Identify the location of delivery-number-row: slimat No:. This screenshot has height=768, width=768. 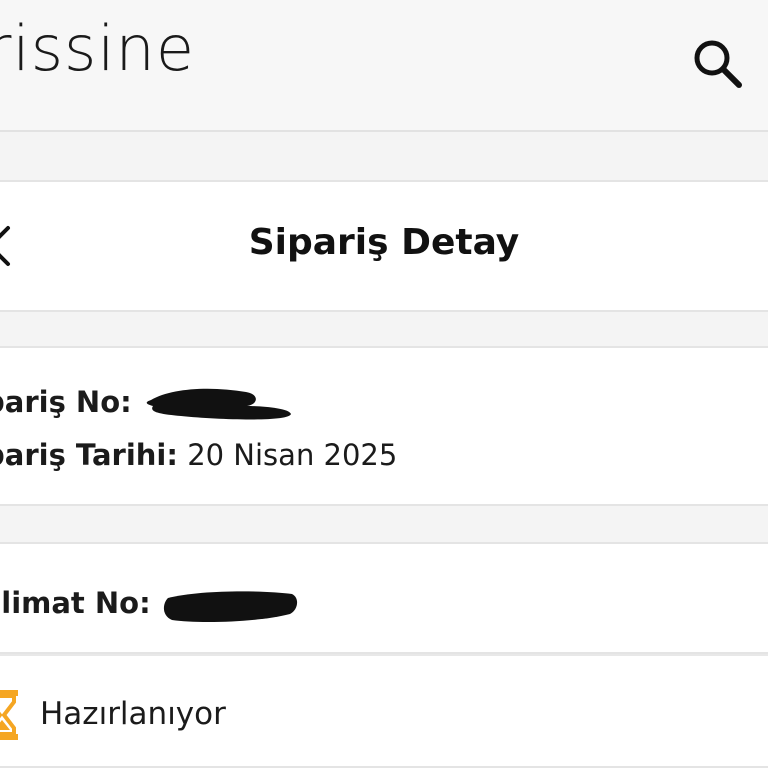
(150, 605).